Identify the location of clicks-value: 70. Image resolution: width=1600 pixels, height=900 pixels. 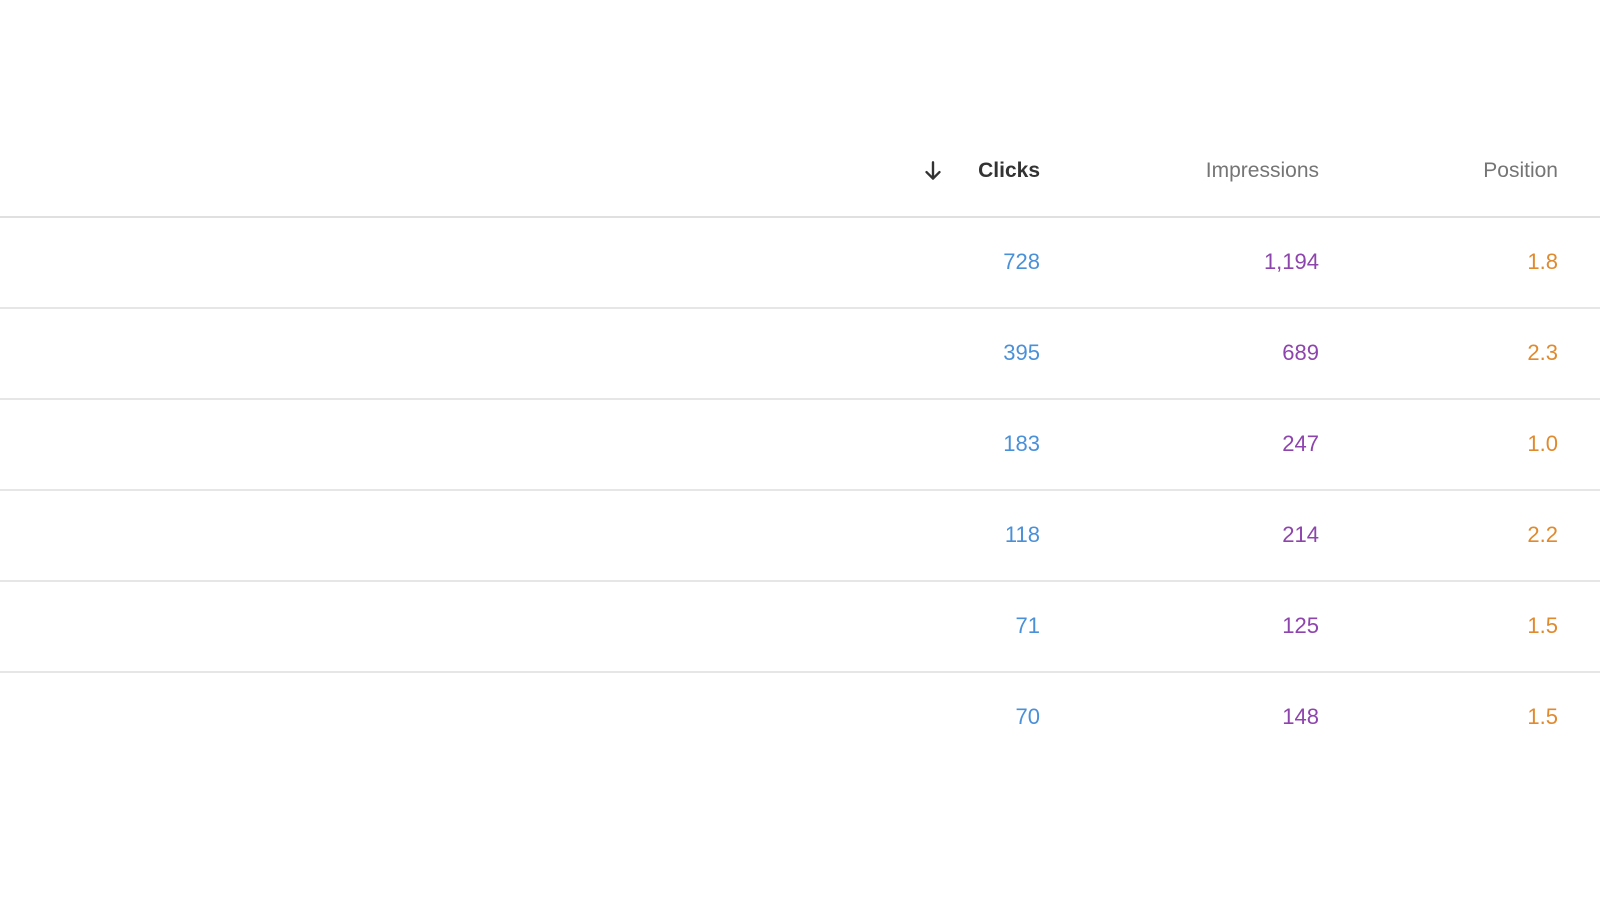
(1027, 716).